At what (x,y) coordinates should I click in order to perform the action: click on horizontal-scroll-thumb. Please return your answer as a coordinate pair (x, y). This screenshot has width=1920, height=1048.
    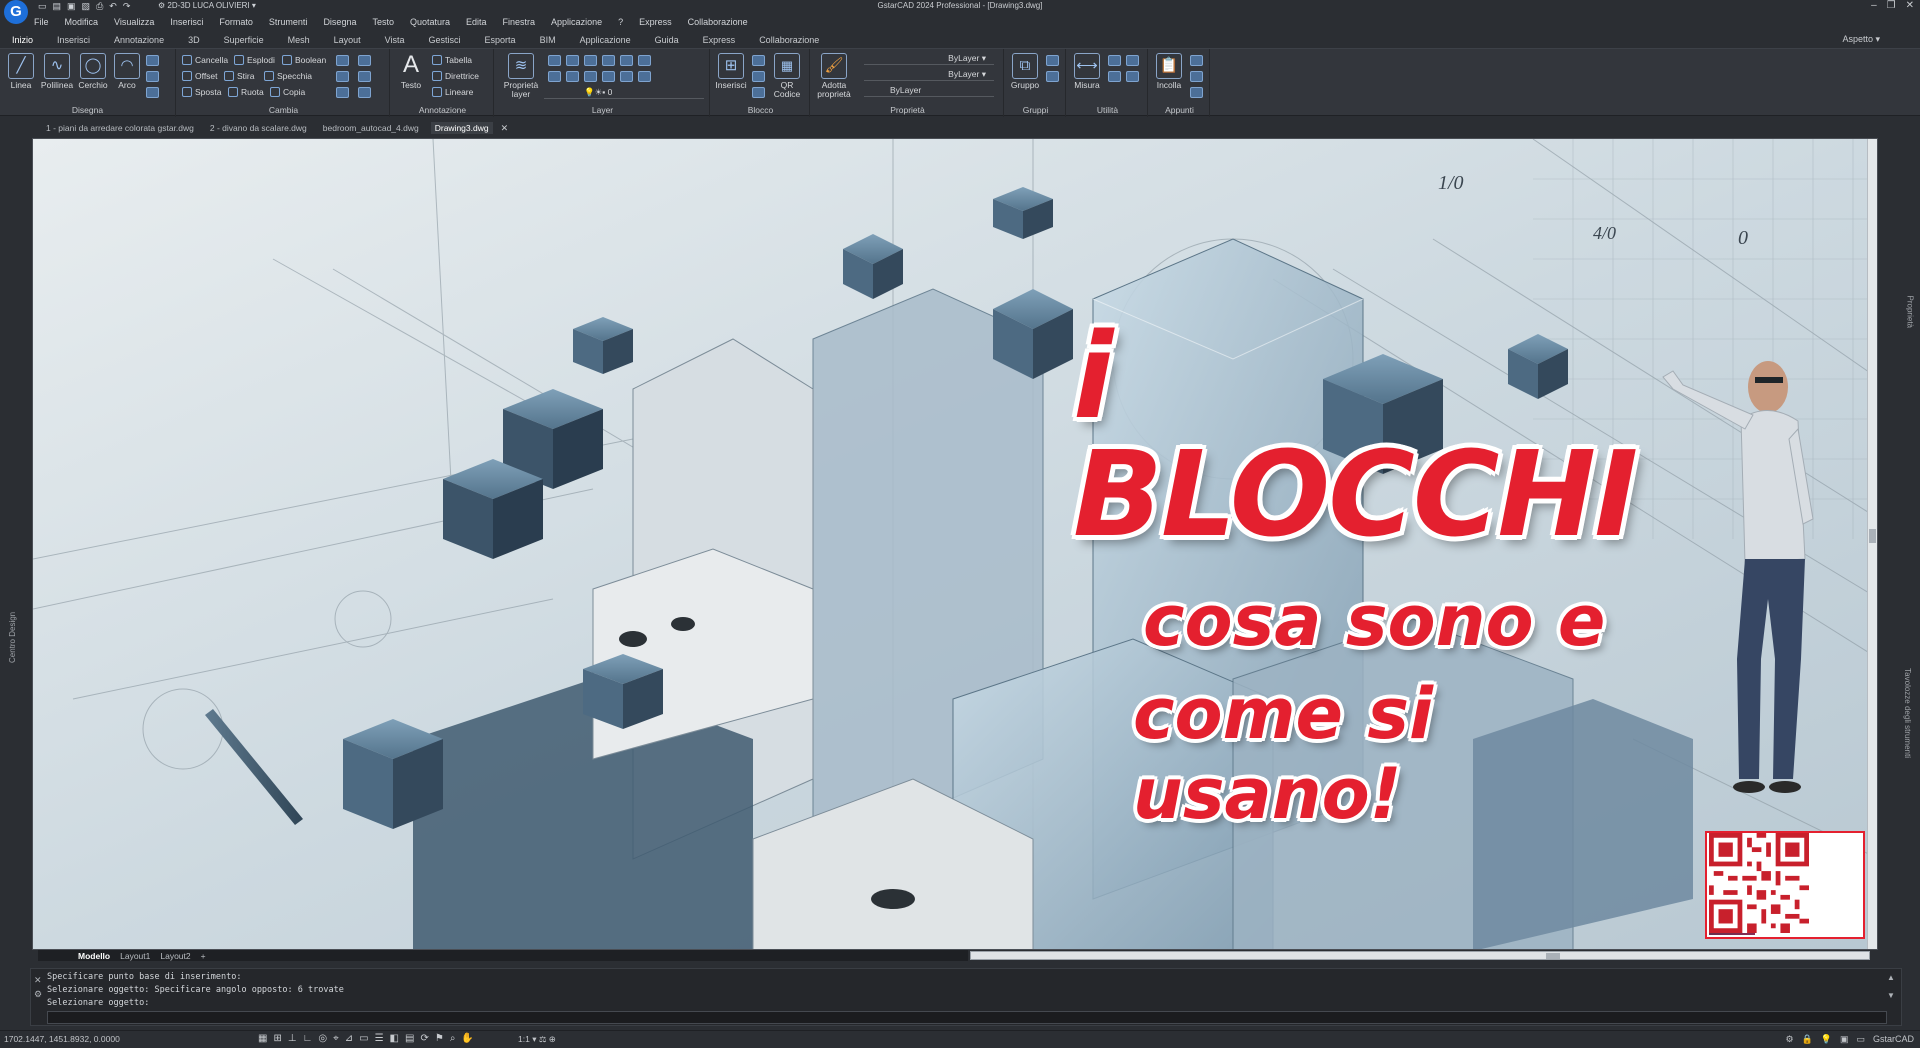
    Looking at the image, I should click on (1553, 956).